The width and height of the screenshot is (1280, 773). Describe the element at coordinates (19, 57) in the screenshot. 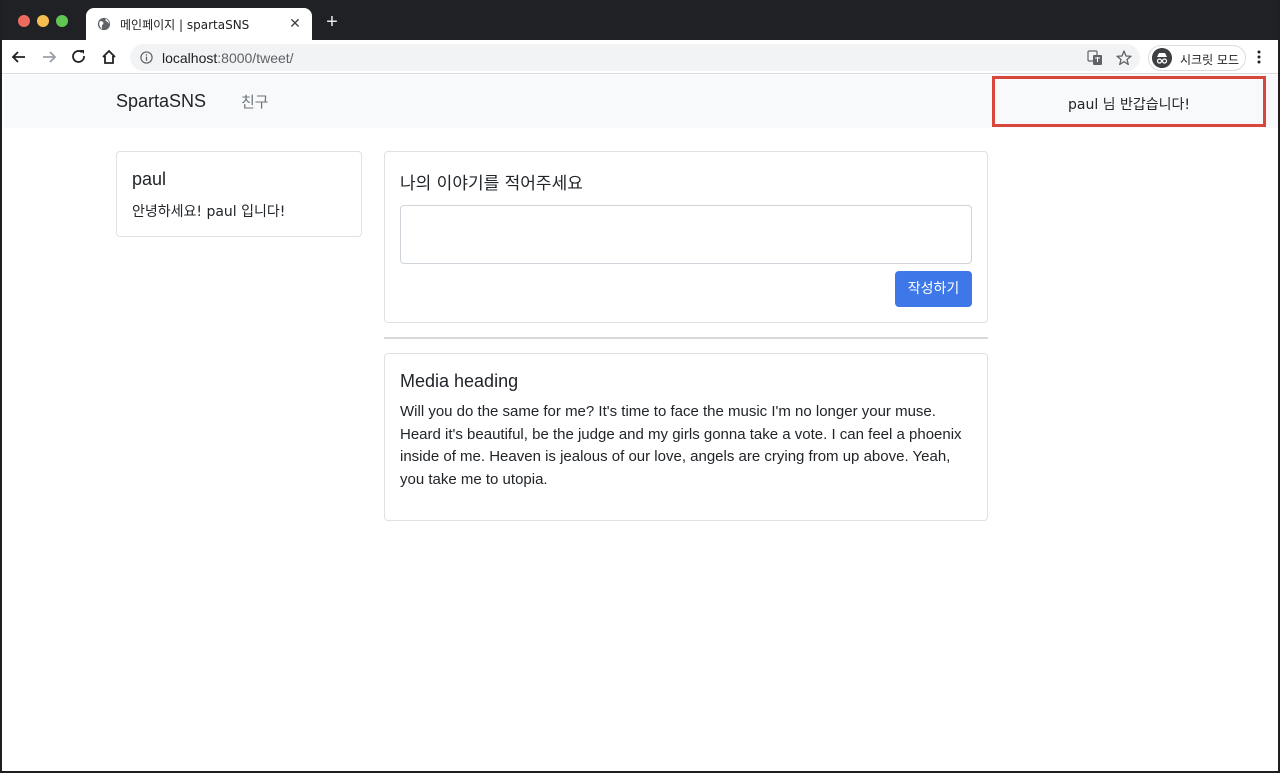

I see `back-arrow-icon` at that location.